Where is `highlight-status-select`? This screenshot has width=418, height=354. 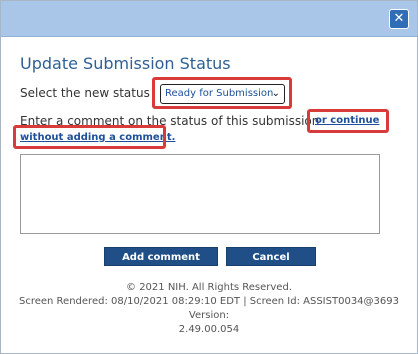 highlight-status-select is located at coordinates (222, 93).